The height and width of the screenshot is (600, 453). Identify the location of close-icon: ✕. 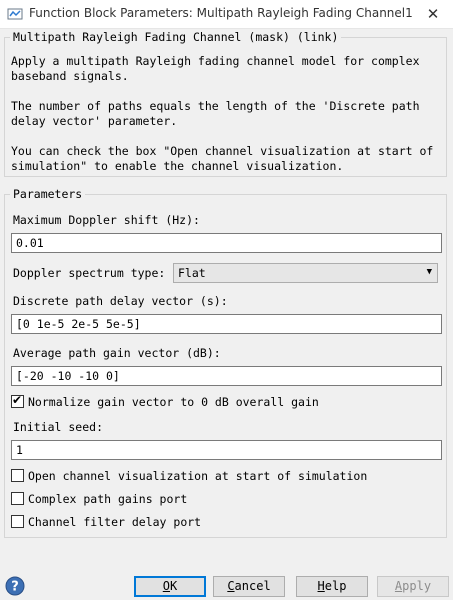
(433, 14).